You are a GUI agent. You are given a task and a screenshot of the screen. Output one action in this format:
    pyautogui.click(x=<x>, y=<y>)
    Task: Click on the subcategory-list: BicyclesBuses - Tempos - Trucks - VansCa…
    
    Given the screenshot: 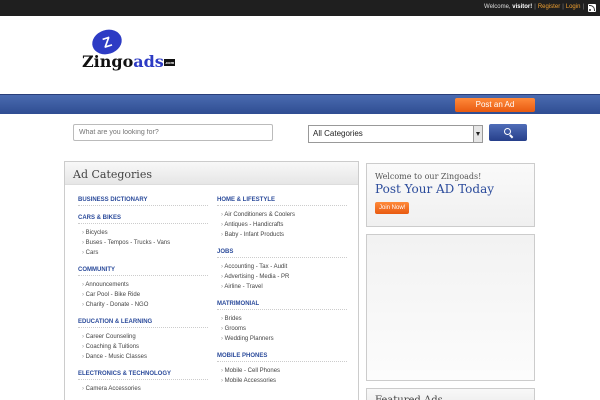 What is the action you would take?
    pyautogui.click(x=145, y=243)
    